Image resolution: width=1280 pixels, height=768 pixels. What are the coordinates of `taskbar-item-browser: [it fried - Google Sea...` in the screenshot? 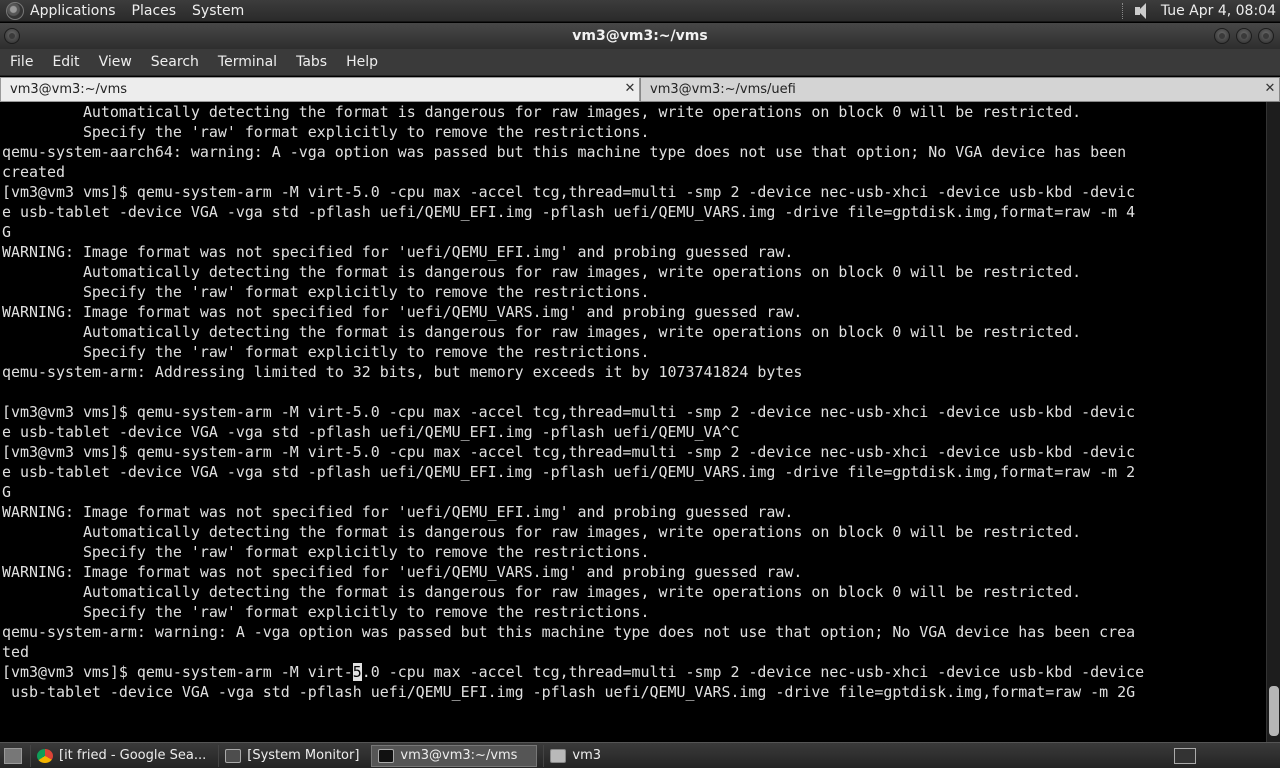 It's located at (121, 755).